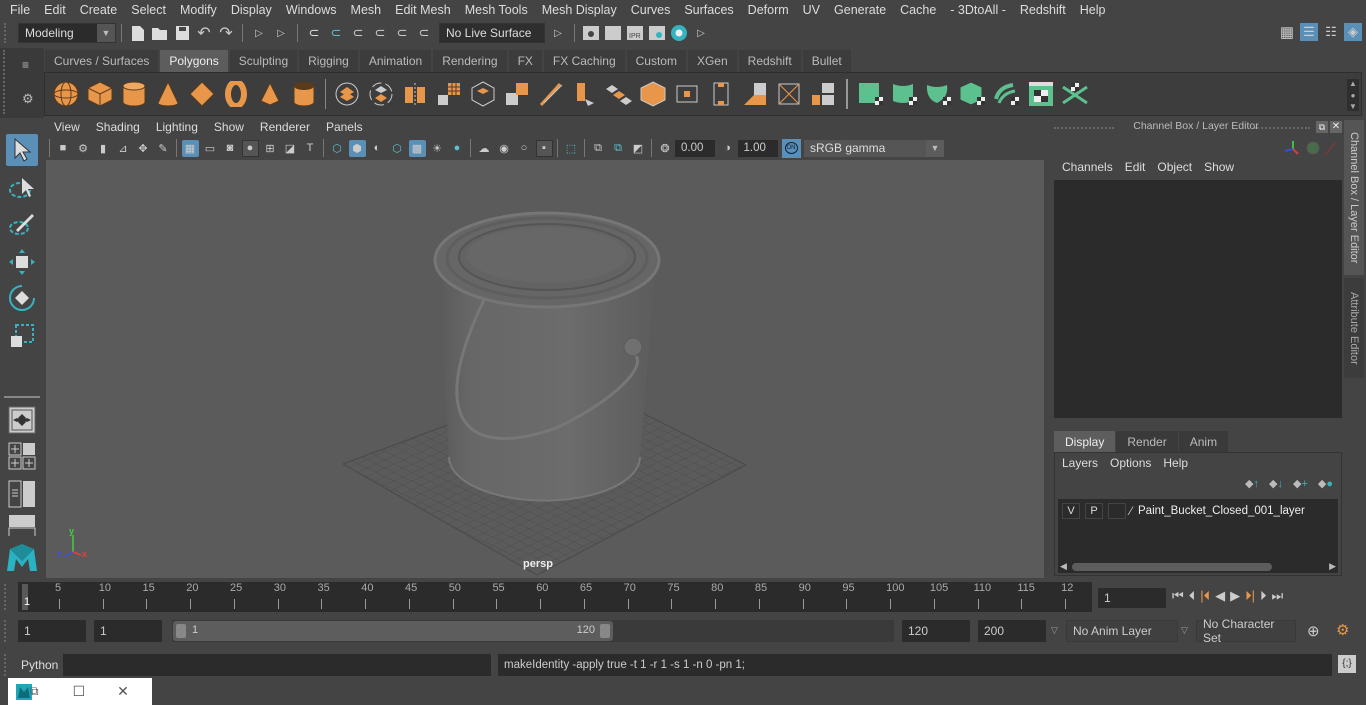  What do you see at coordinates (396, 61) in the screenshot?
I see `shelf-tab-animation: Animation` at bounding box center [396, 61].